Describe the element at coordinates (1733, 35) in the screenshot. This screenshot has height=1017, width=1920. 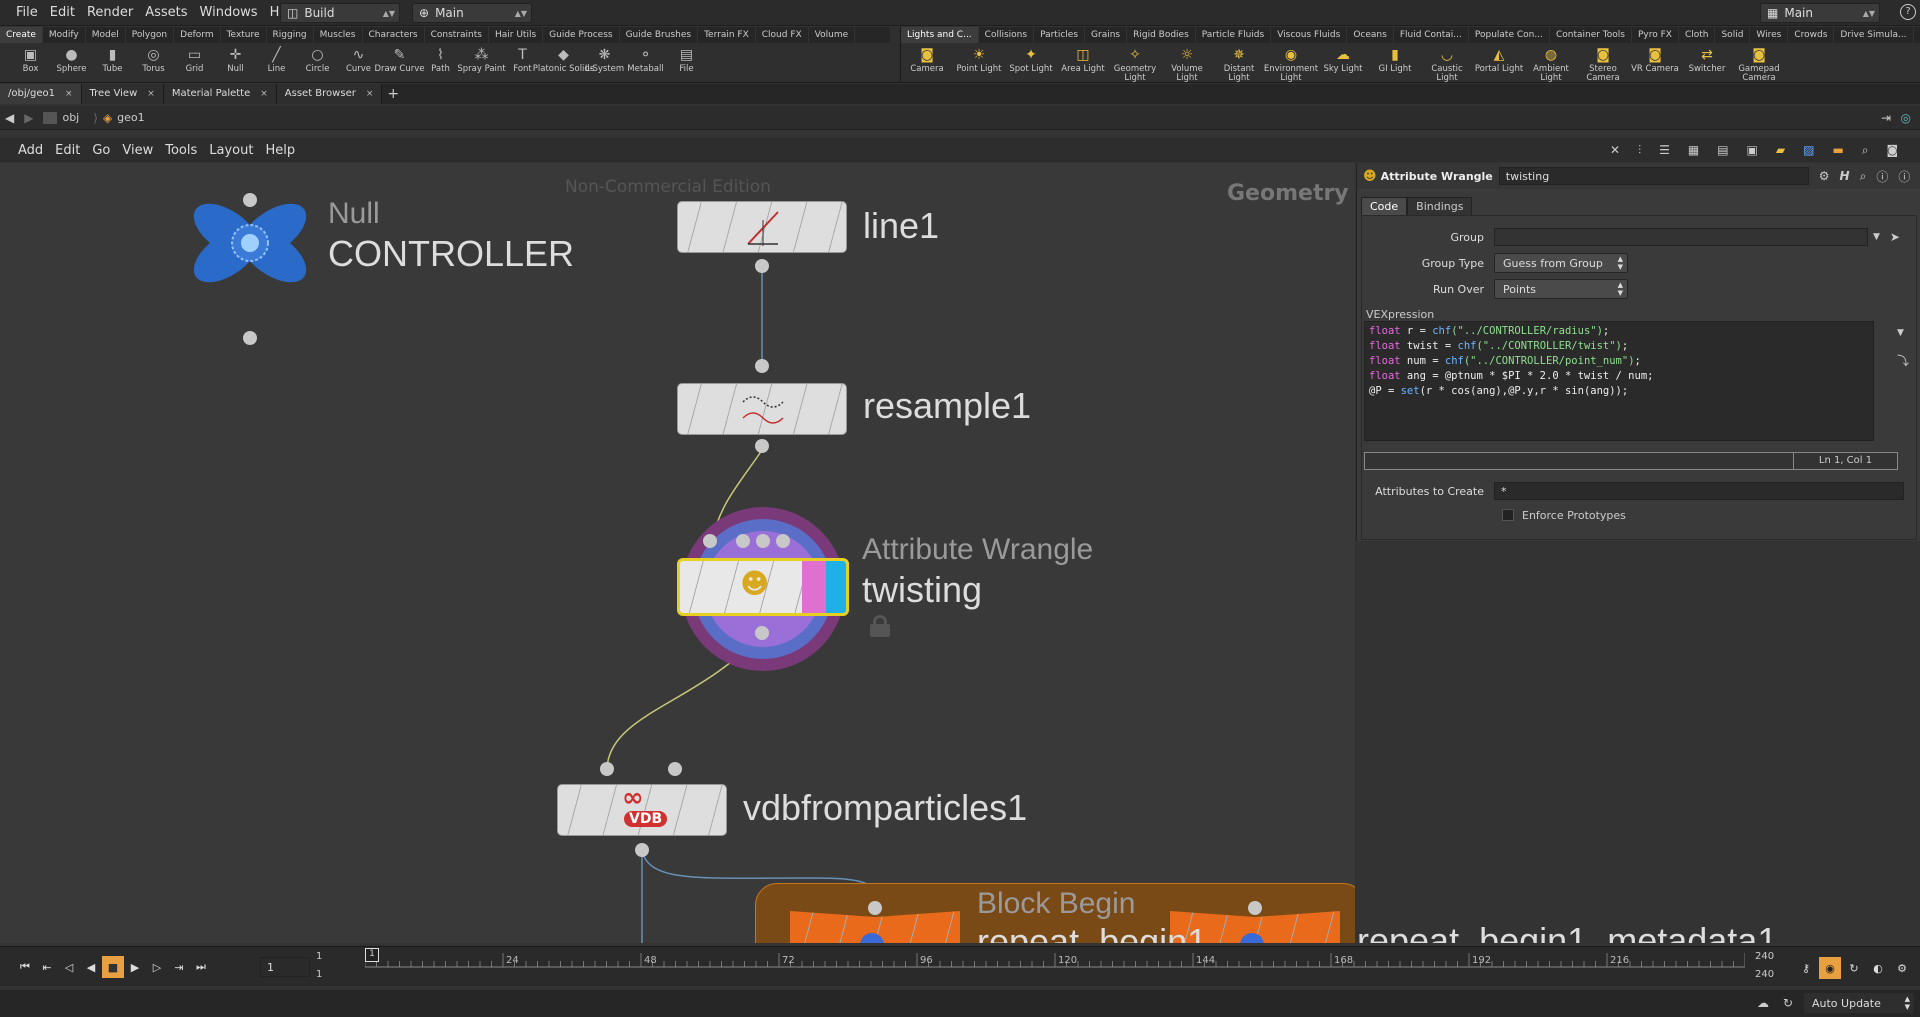
I see `shelf-tab: Solid` at that location.